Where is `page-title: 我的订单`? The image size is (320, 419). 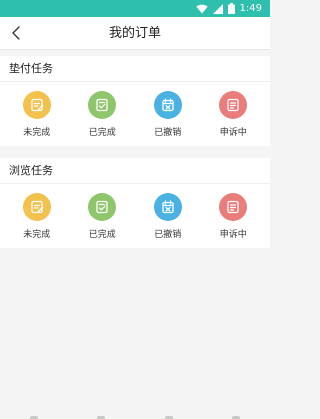 page-title: 我的订单 is located at coordinates (134, 33).